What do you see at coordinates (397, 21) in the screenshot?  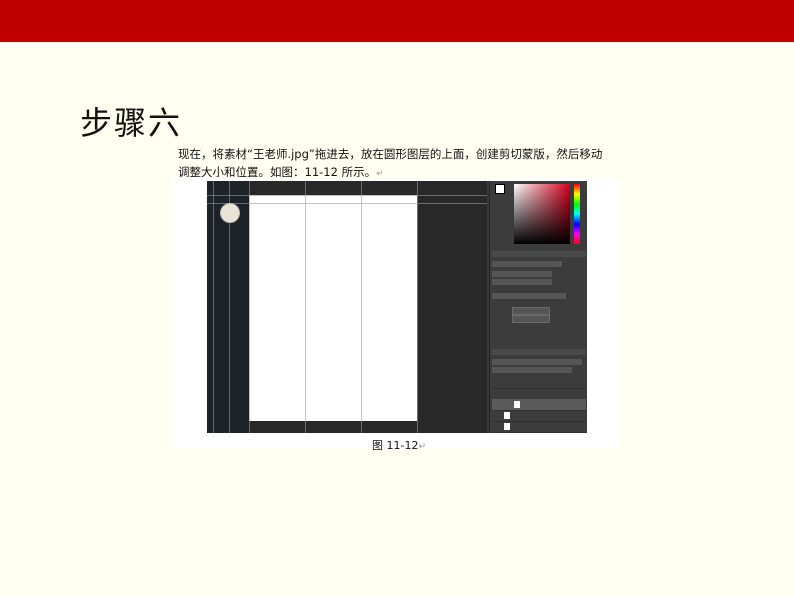 I see `header-bar` at bounding box center [397, 21].